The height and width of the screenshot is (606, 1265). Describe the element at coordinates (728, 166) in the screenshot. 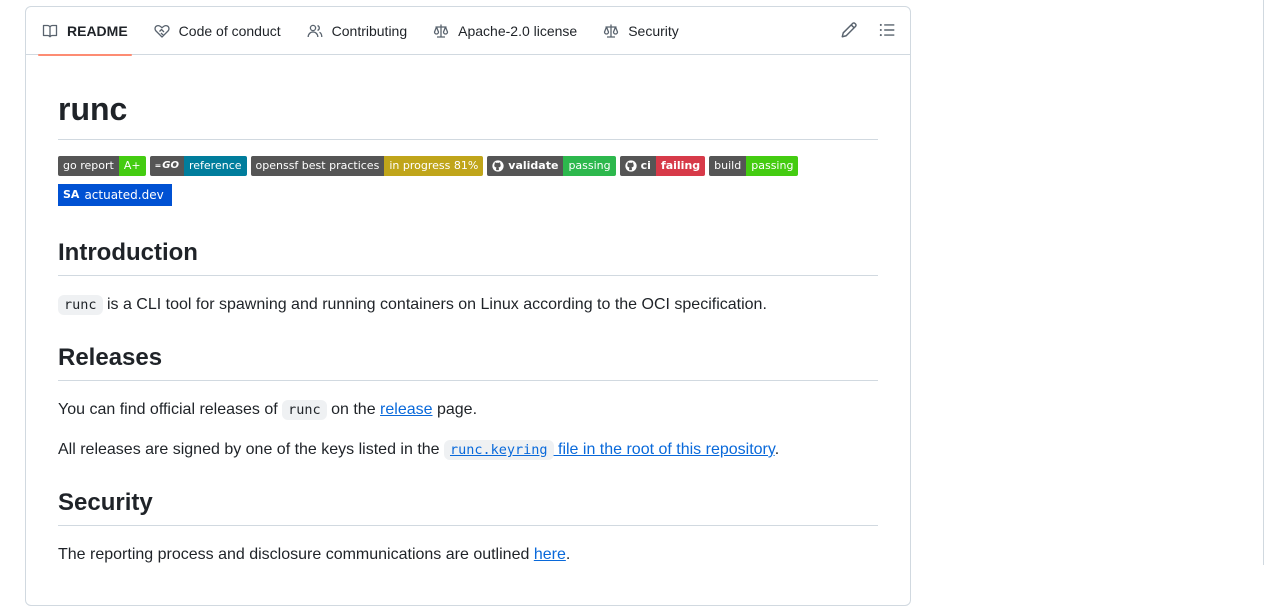

I see `badge-left: build` at that location.